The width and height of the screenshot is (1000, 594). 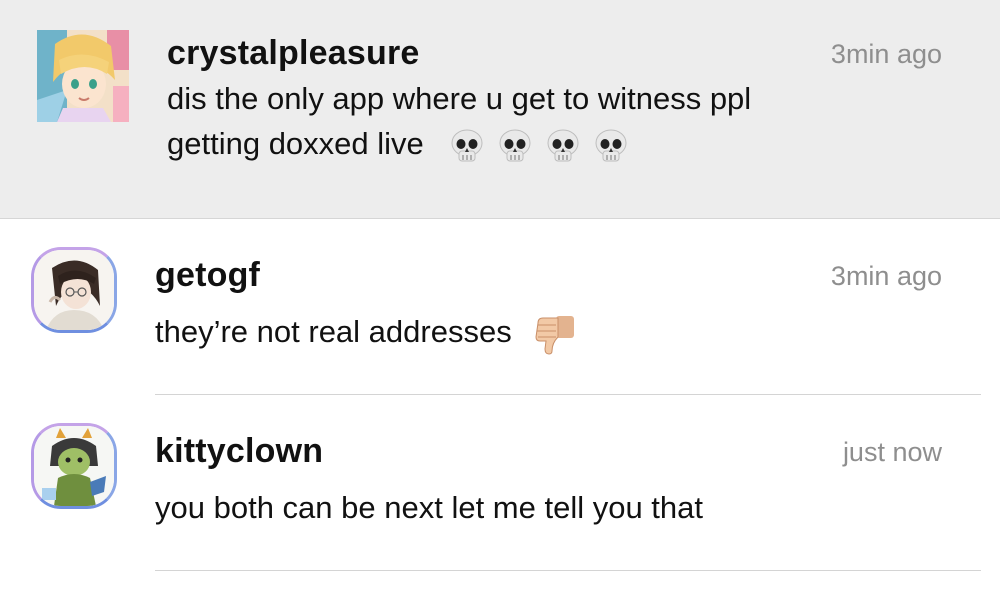 I want to click on comment-username: kittyclown, so click(x=239, y=451).